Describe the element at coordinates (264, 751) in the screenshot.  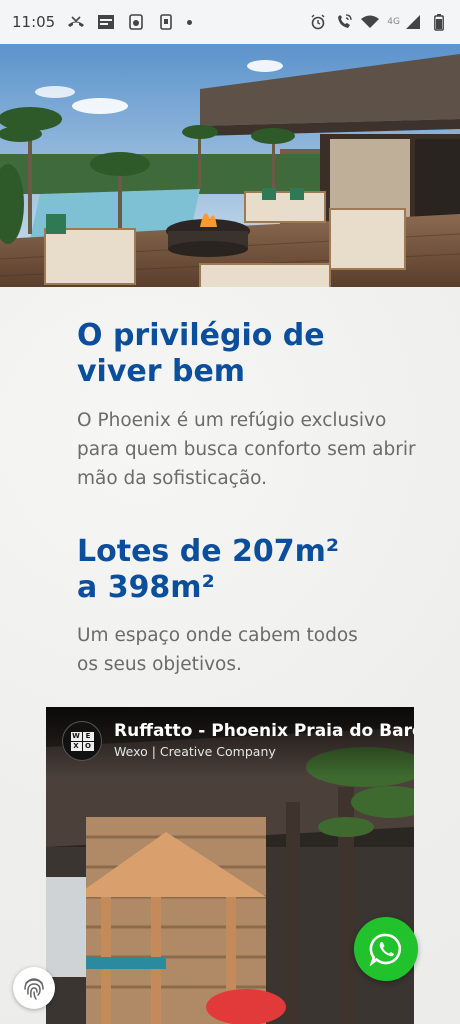
I see `video-channel: Wexo | Creative Company` at that location.